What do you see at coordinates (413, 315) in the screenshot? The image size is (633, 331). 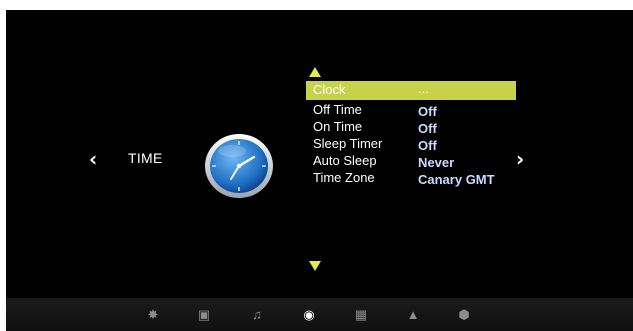 I see `lock-icon: ▲` at bounding box center [413, 315].